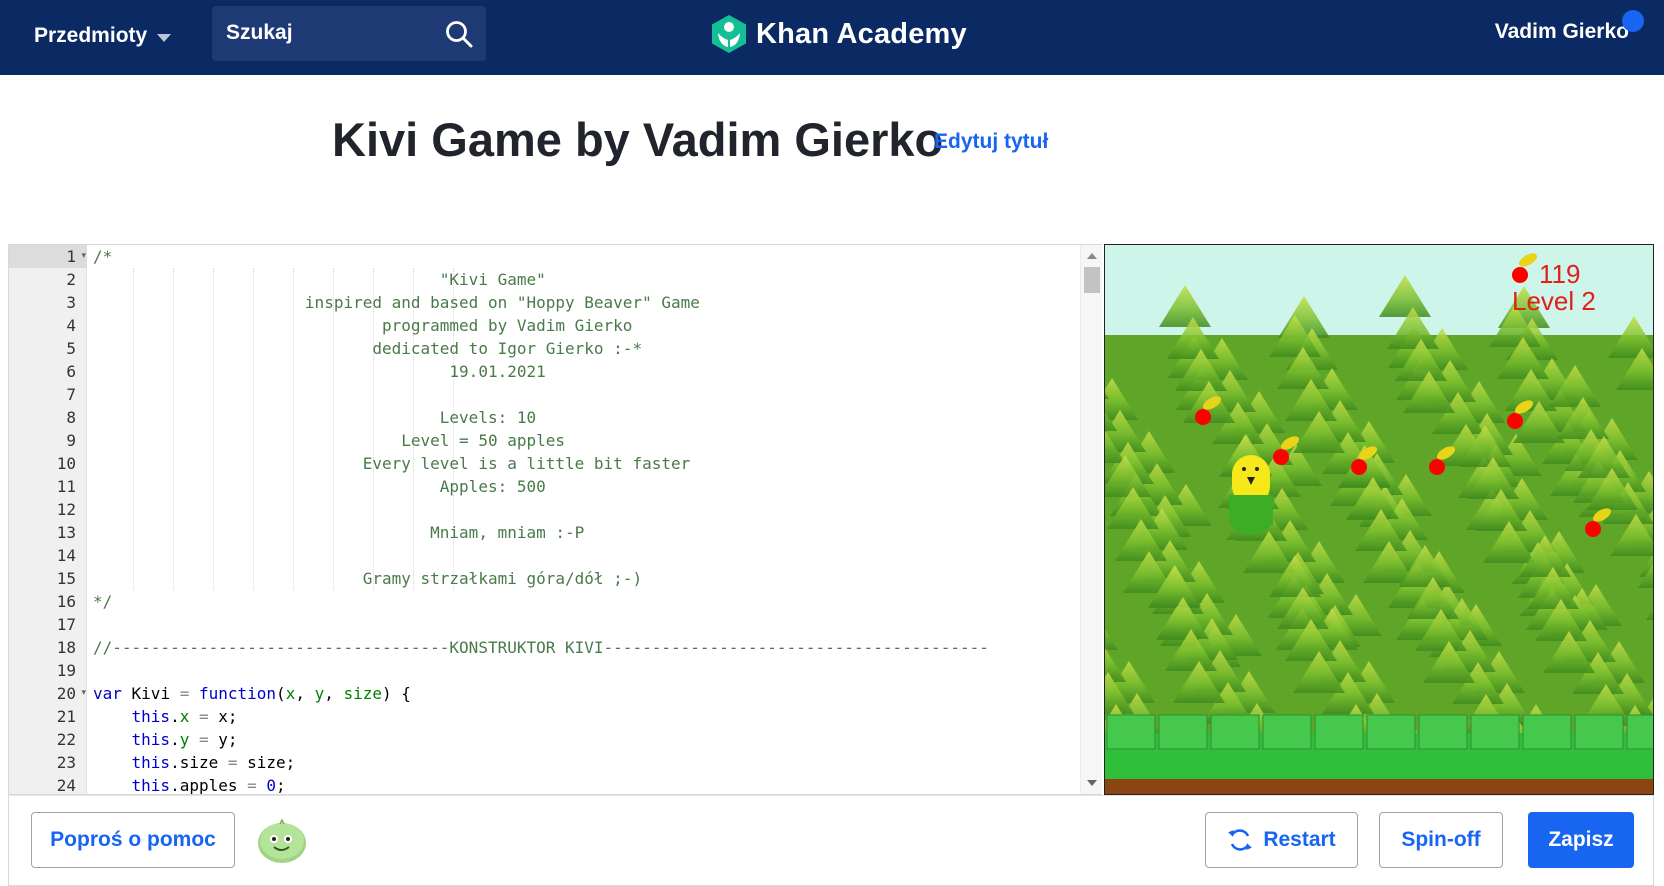  Describe the element at coordinates (66, 739) in the screenshot. I see `line-number: 22` at that location.